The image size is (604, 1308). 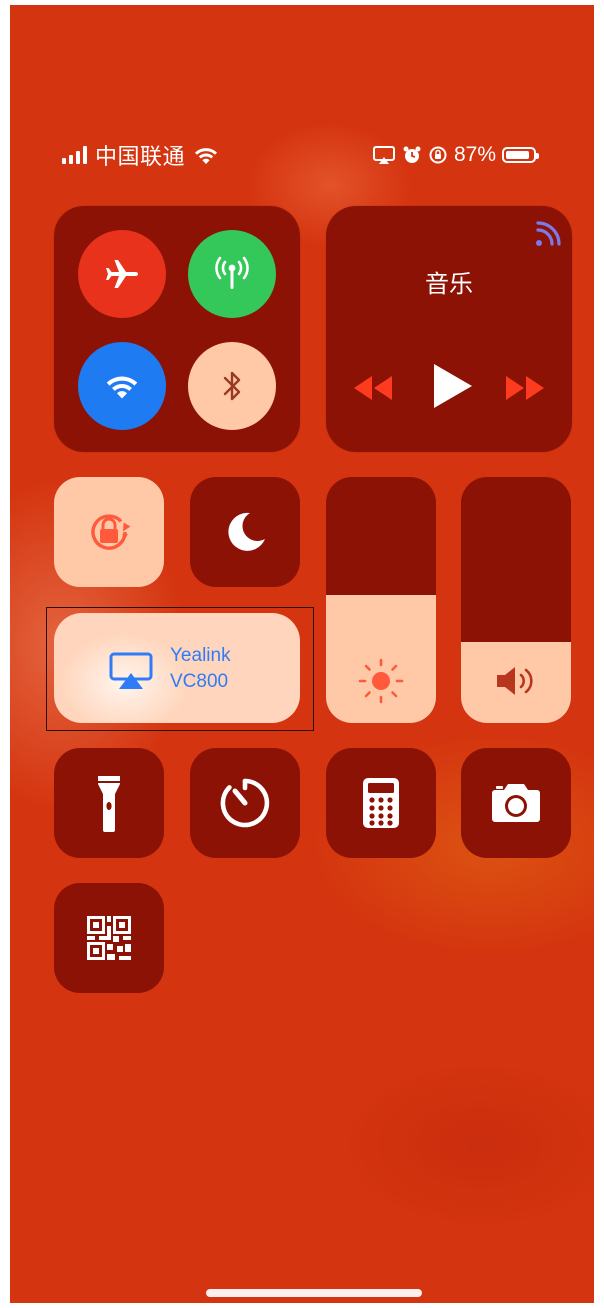 I want to click on bluetooth-button, so click(x=232, y=386).